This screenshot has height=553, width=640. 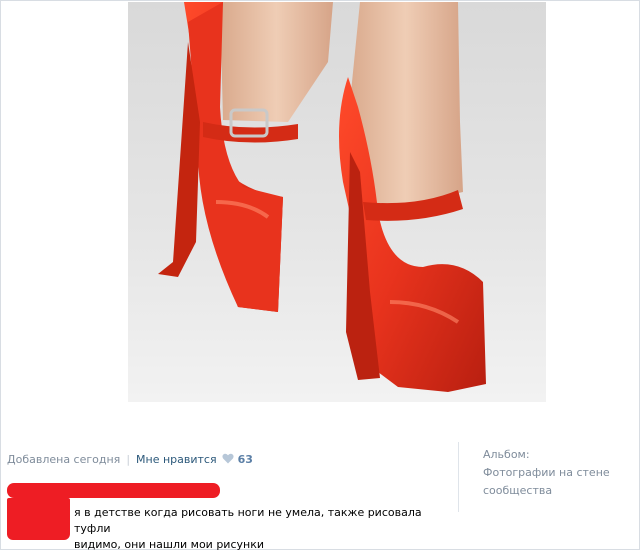 What do you see at coordinates (92, 528) in the screenshot?
I see `comment-line: туфли` at bounding box center [92, 528].